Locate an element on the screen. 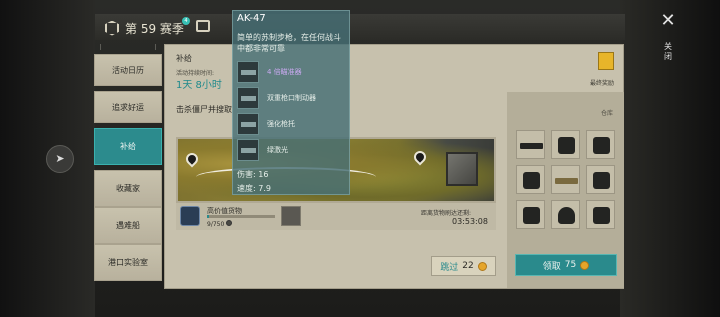 Image resolution: width=720 pixels, height=317 pixels. attachment-name: 双重枪口制动器 is located at coordinates (291, 98).